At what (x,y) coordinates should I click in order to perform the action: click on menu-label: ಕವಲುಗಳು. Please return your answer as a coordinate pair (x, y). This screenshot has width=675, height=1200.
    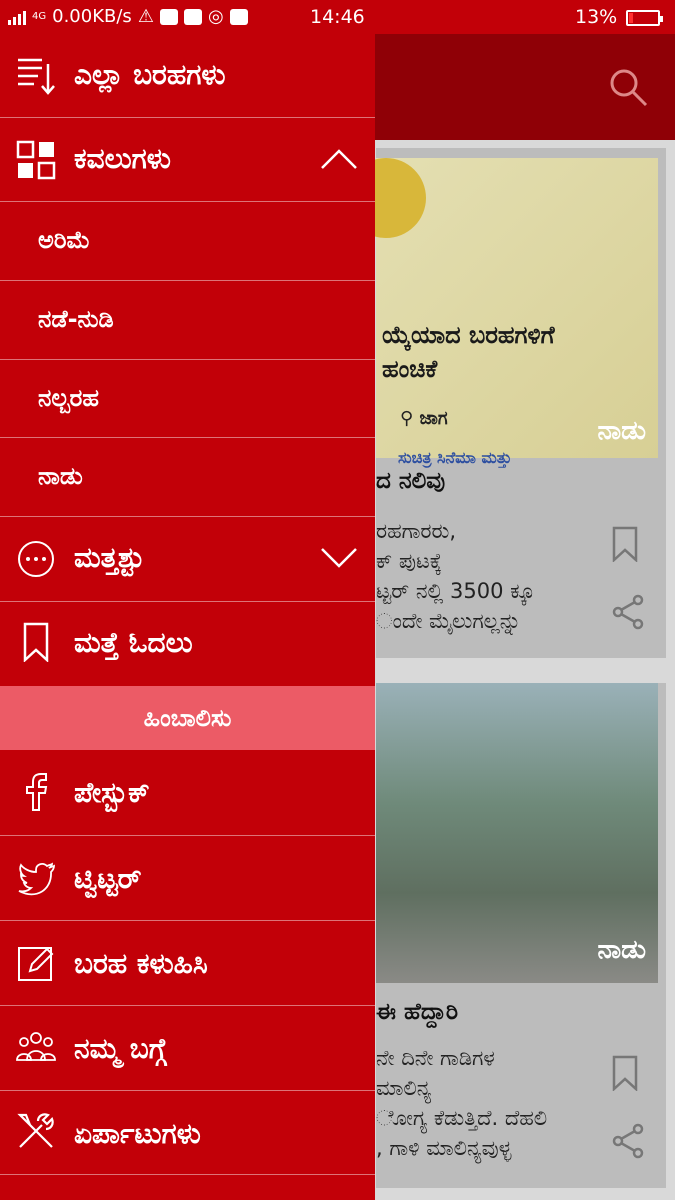
    Looking at the image, I should click on (122, 158).